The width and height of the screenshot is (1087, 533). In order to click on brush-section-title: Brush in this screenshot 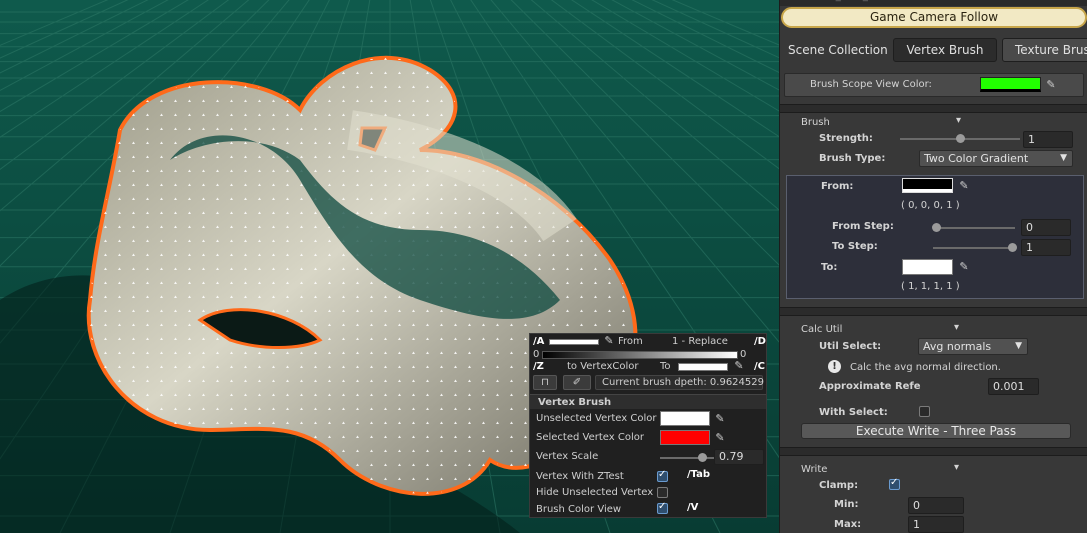, I will do `click(815, 122)`.